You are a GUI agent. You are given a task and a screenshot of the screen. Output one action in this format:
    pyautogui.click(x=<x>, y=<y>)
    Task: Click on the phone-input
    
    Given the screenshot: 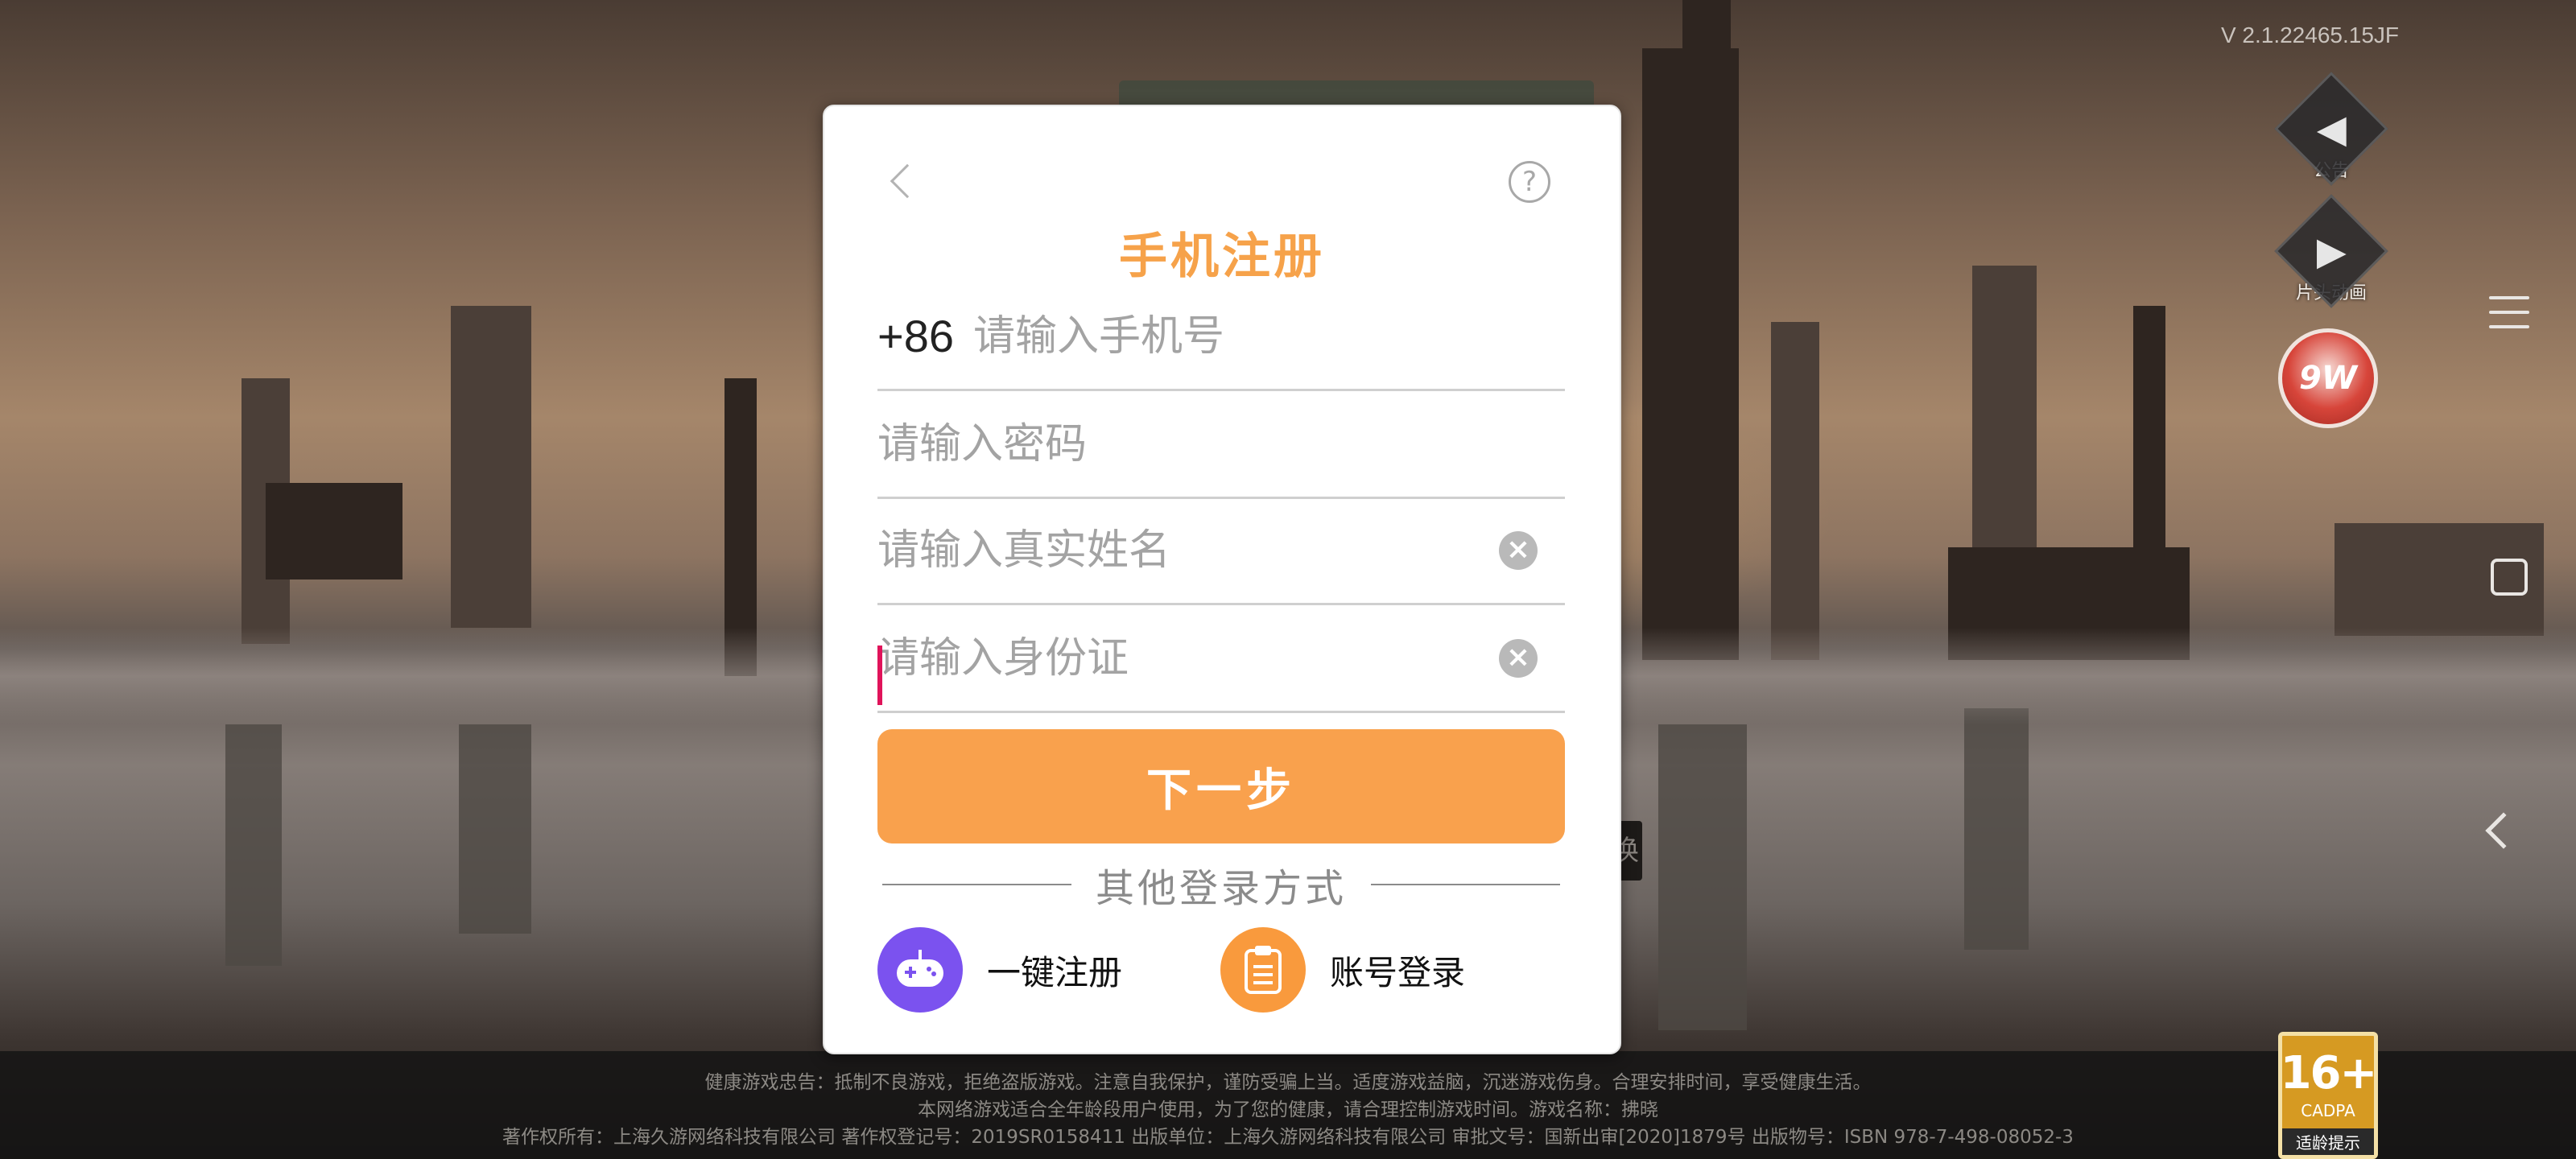 What is the action you would take?
    pyautogui.click(x=1269, y=336)
    